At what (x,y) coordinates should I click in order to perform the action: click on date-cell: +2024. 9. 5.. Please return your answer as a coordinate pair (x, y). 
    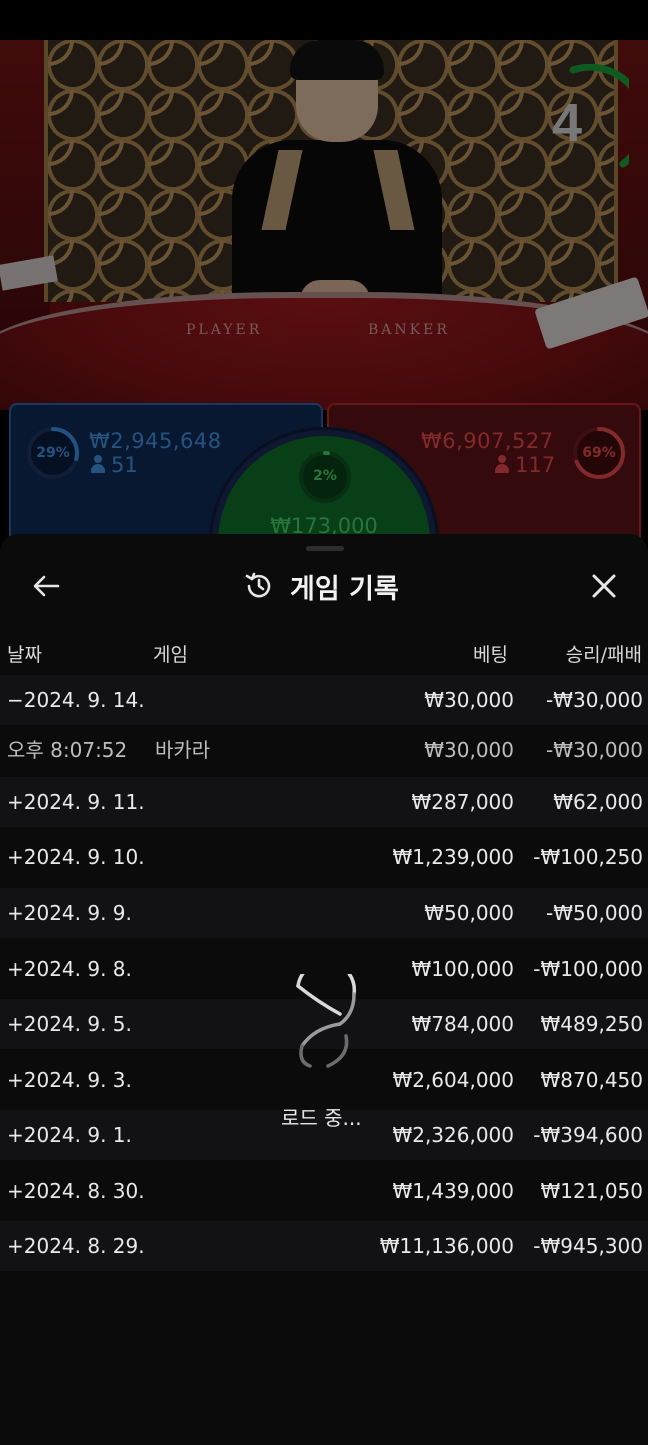
    Looking at the image, I should click on (69, 1024).